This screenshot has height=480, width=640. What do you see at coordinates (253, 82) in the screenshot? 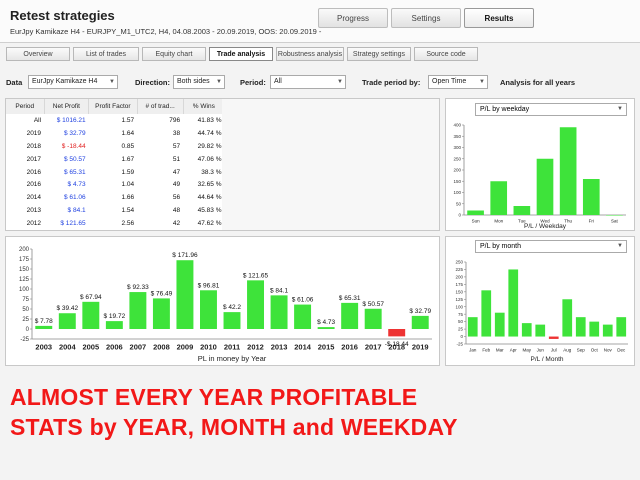
I see `period-label: Period:` at bounding box center [253, 82].